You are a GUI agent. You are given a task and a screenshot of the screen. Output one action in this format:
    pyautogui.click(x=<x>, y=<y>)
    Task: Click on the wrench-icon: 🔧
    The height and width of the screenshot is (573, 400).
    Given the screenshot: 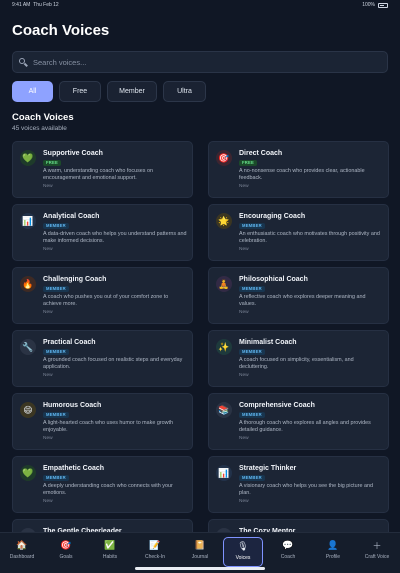 What is the action you would take?
    pyautogui.click(x=28, y=347)
    